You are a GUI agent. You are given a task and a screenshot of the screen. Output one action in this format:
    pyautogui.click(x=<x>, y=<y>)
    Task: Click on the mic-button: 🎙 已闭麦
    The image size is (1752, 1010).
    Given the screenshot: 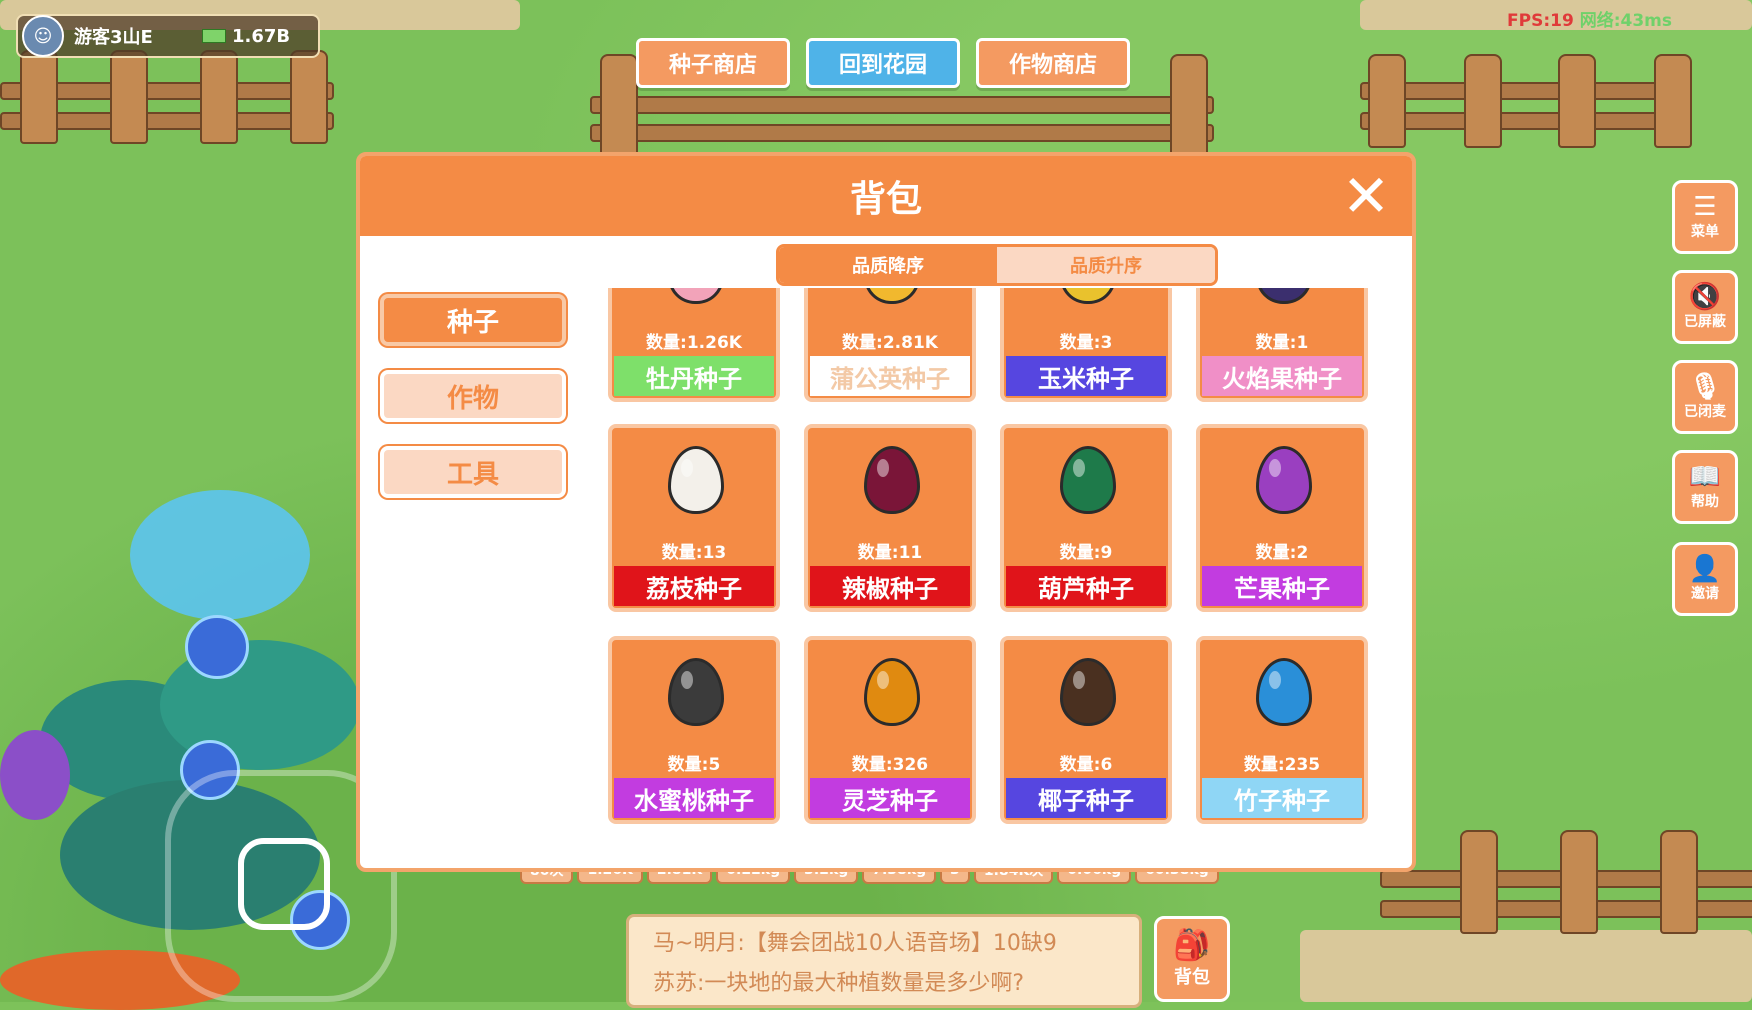 What is the action you would take?
    pyautogui.click(x=1705, y=397)
    